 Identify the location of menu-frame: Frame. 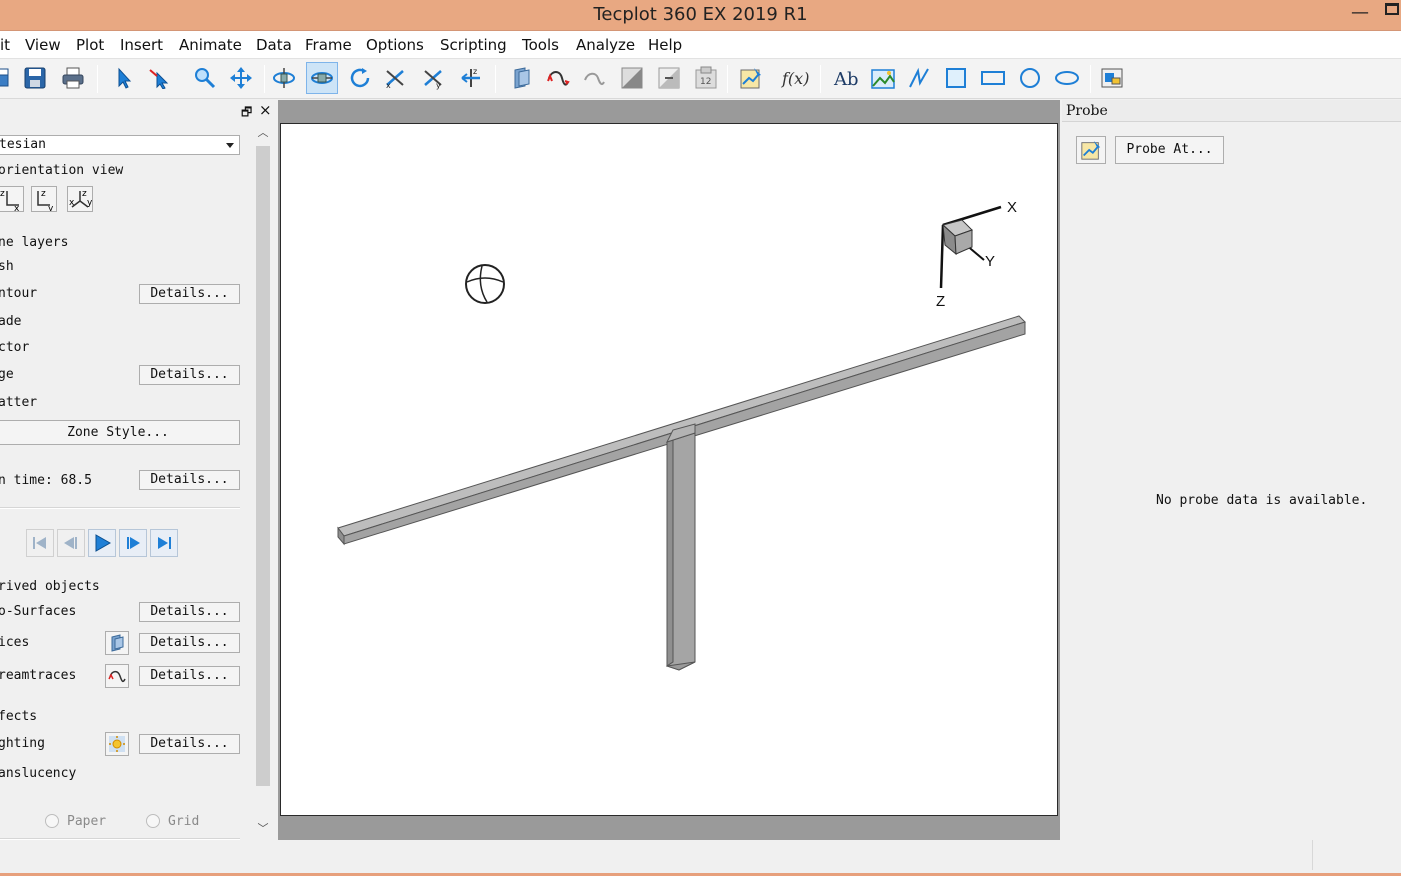
(328, 45).